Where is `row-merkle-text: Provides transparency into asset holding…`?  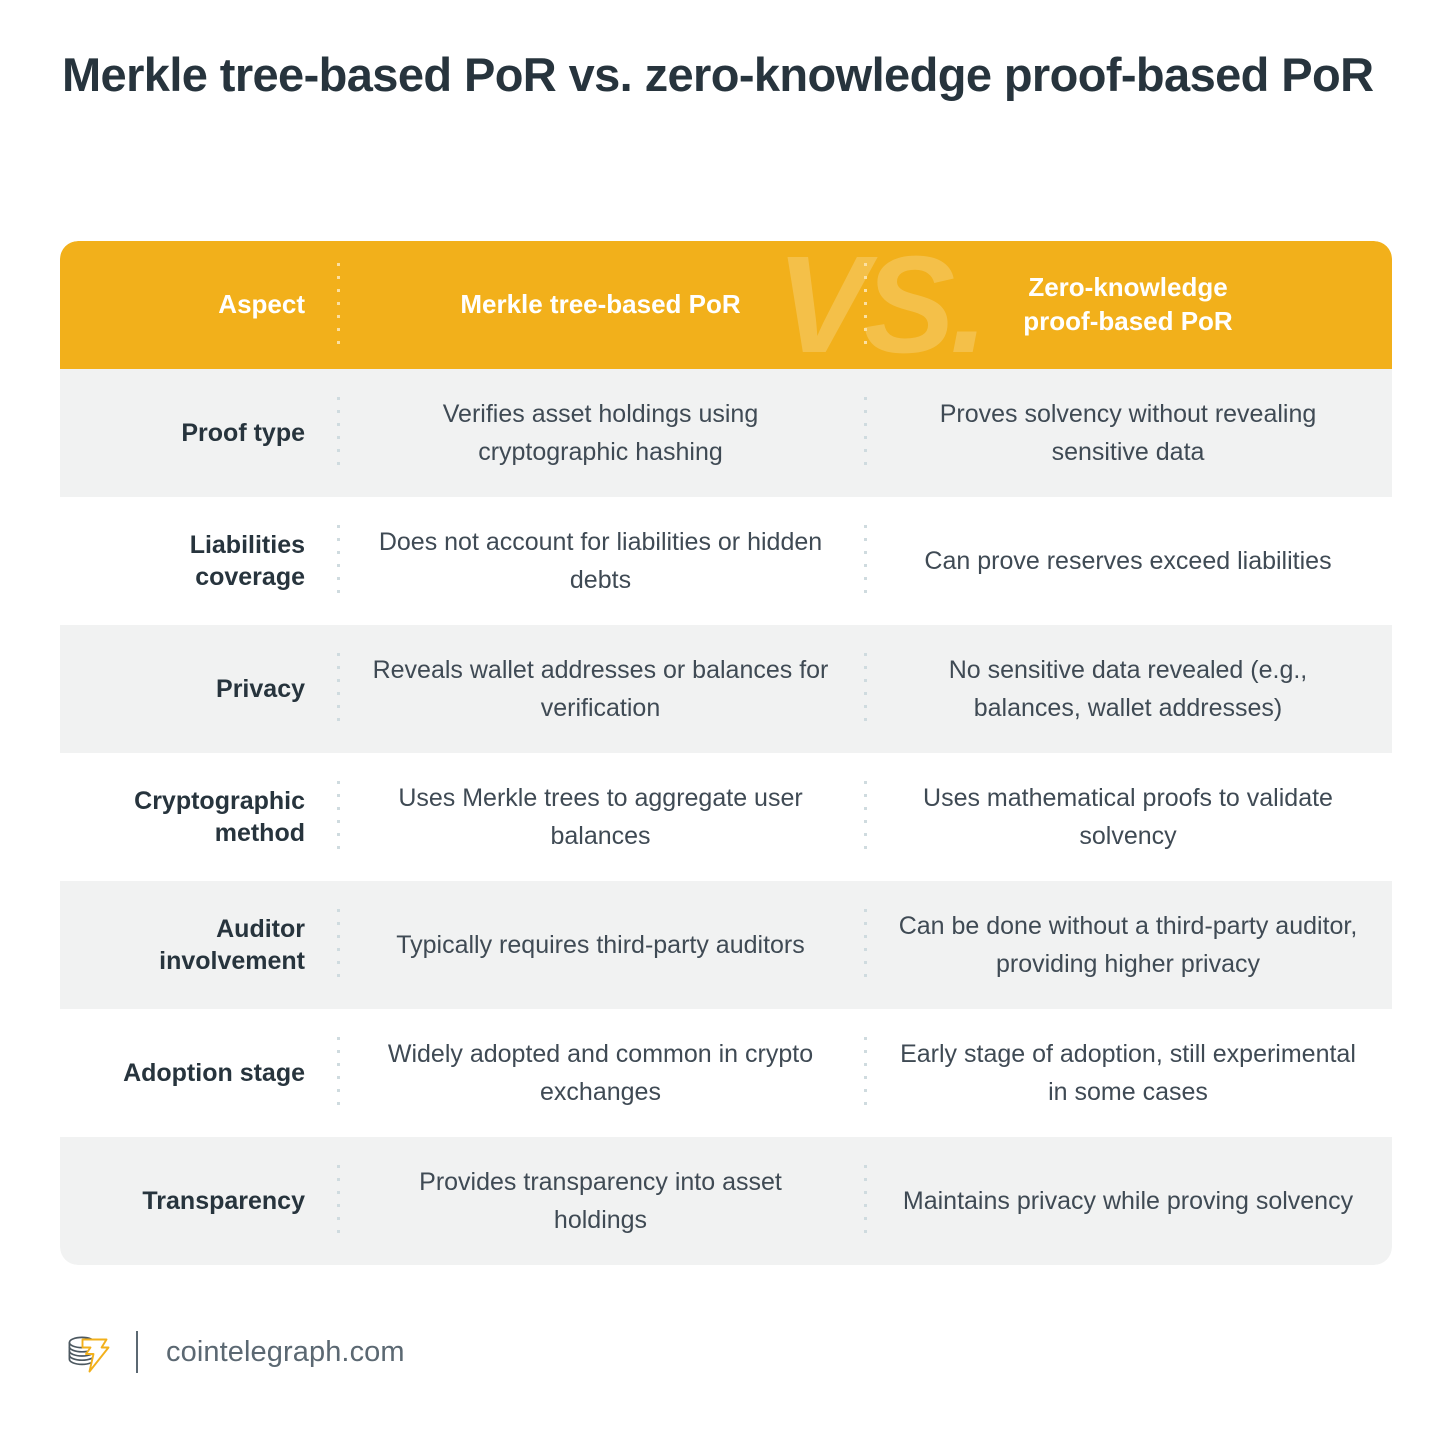 row-merkle-text: Provides transparency into asset holding… is located at coordinates (600, 1201).